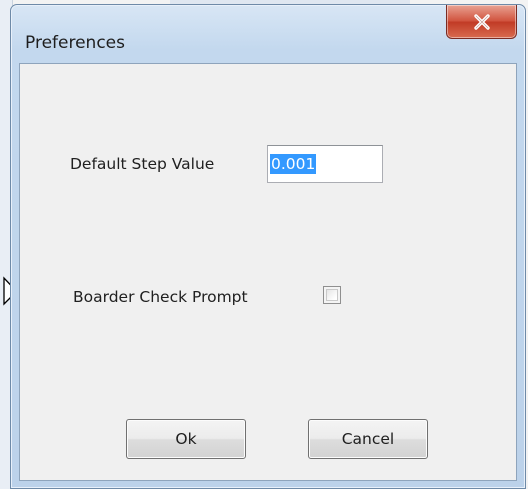  Describe the element at coordinates (368, 439) in the screenshot. I see `cancel-button: Cancel` at that location.